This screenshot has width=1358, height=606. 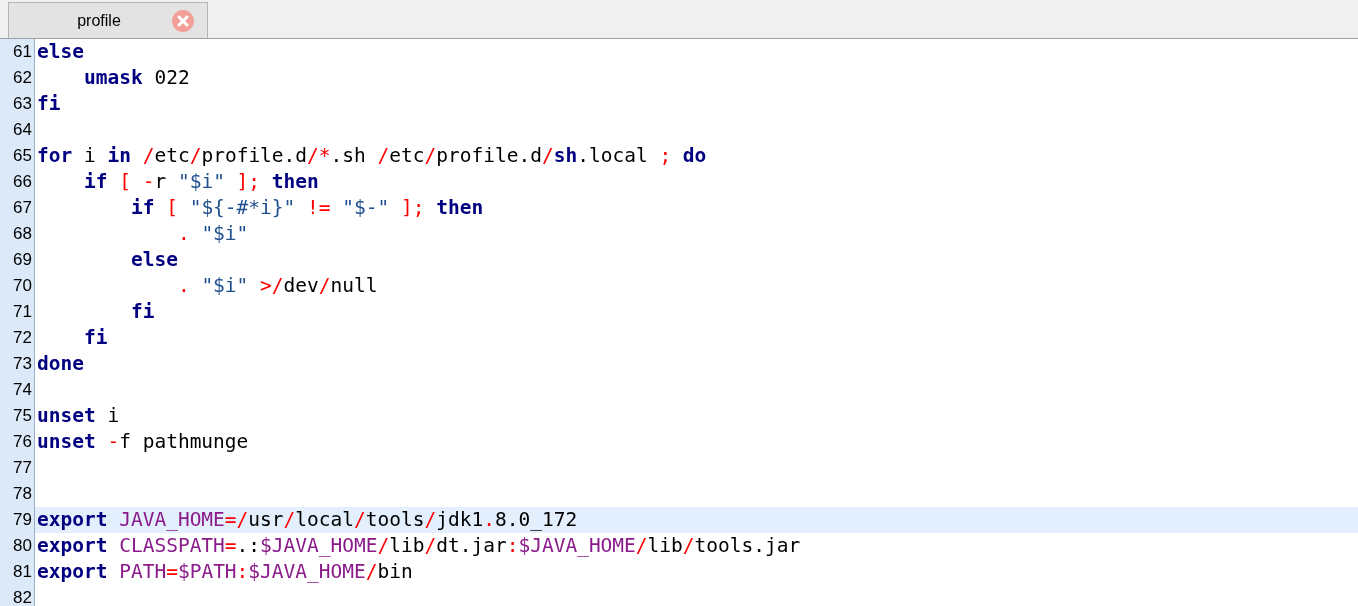 I want to click on line-number: 76, so click(x=17, y=442).